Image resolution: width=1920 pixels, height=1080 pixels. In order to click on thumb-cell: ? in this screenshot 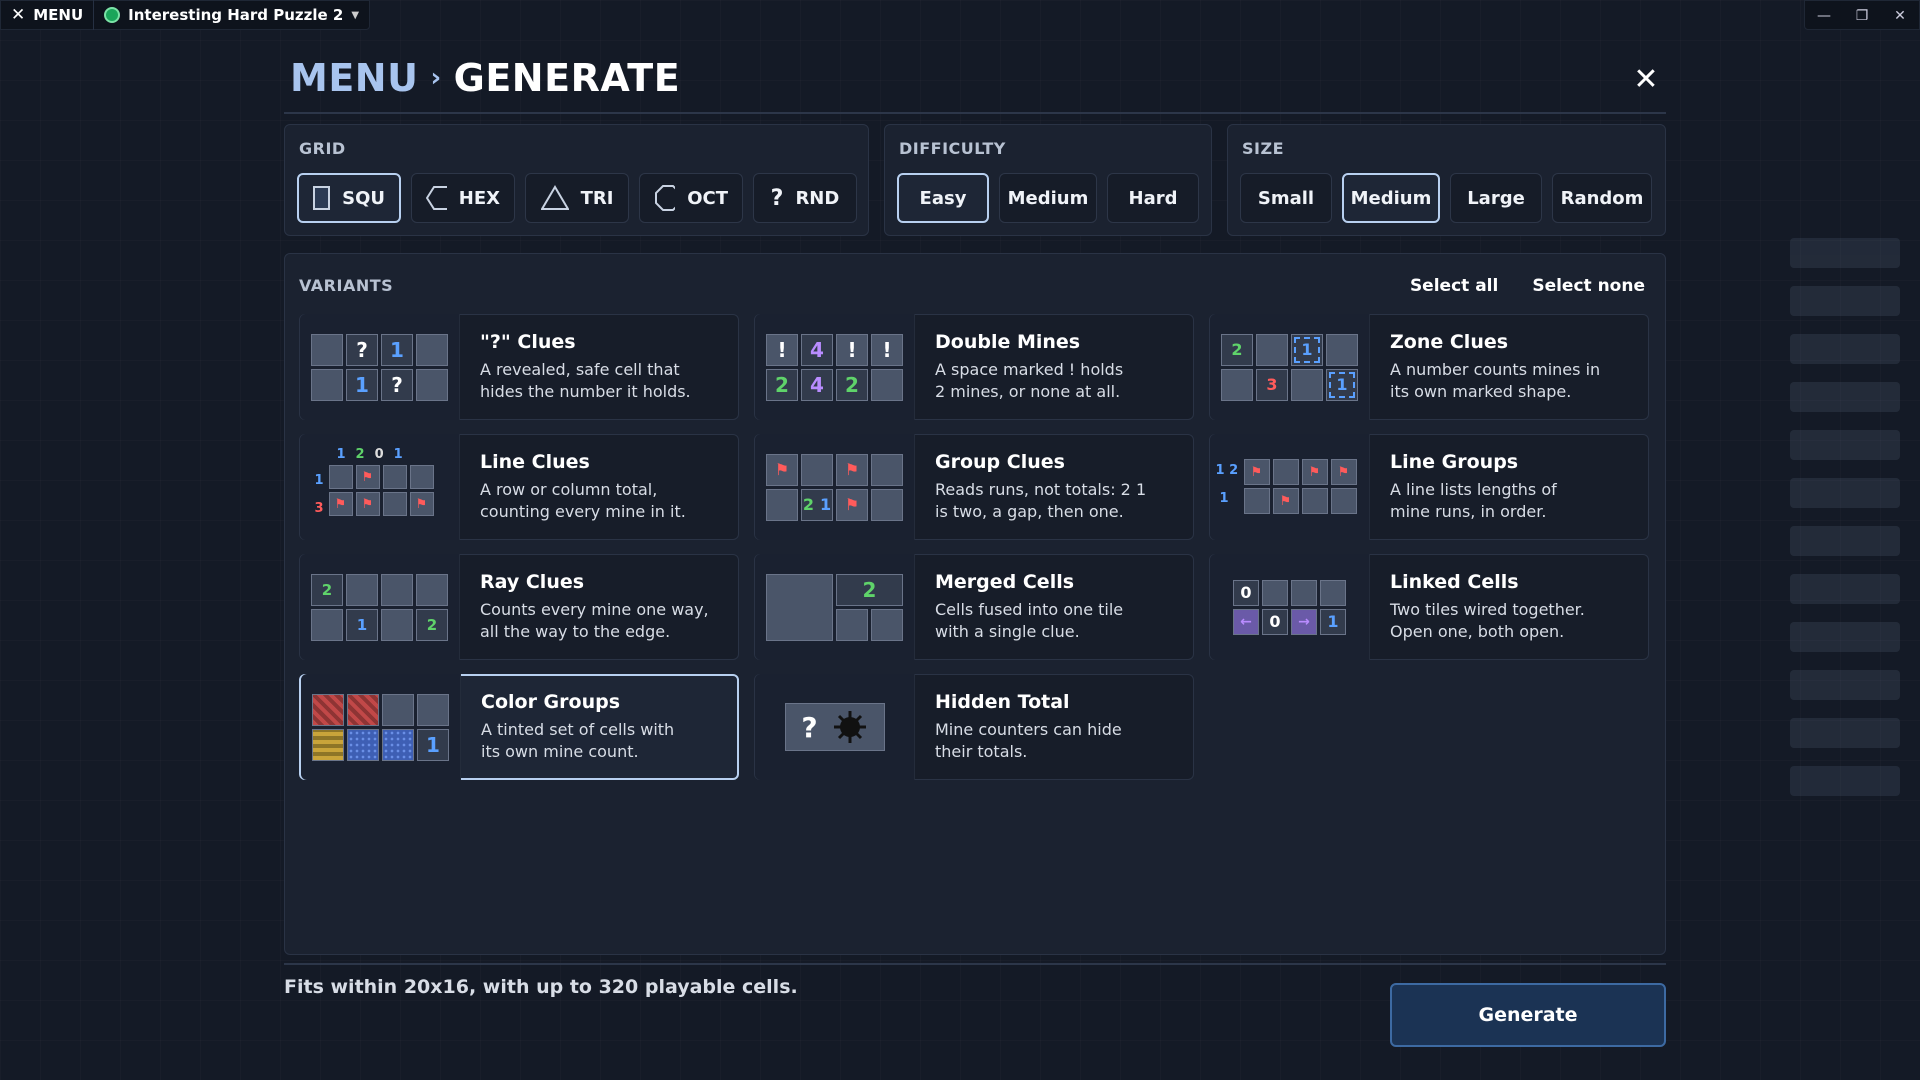, I will do `click(397, 384)`.